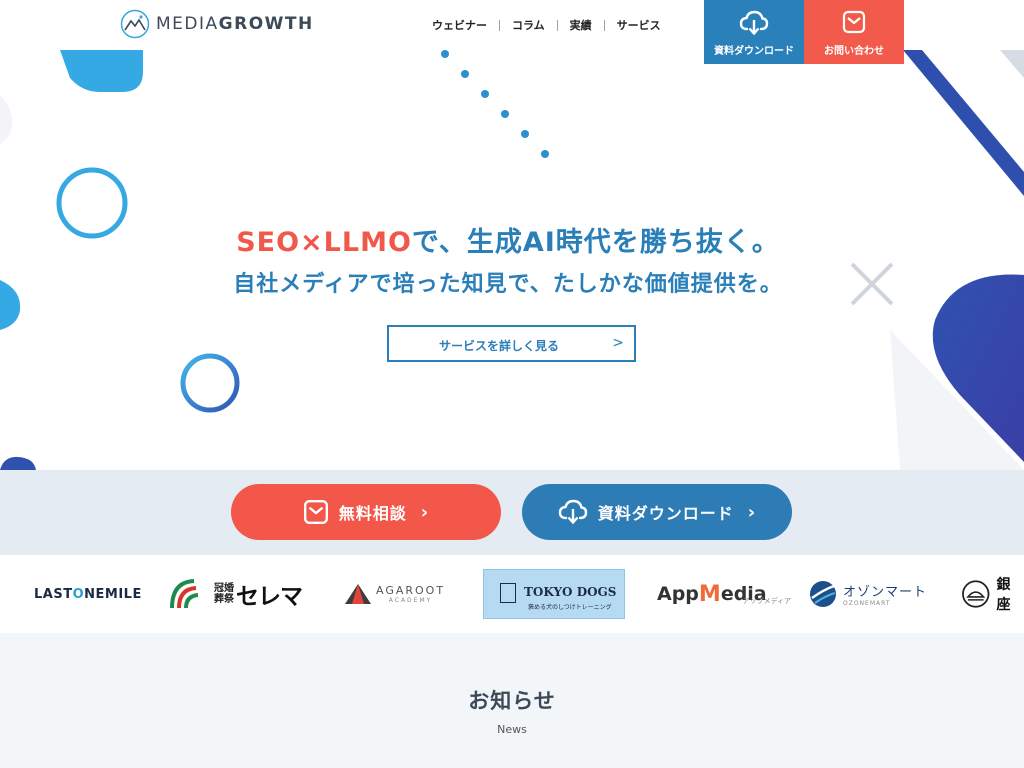 The image size is (1024, 768). I want to click on logo-agaroot-sub: ACADEMY, so click(410, 600).